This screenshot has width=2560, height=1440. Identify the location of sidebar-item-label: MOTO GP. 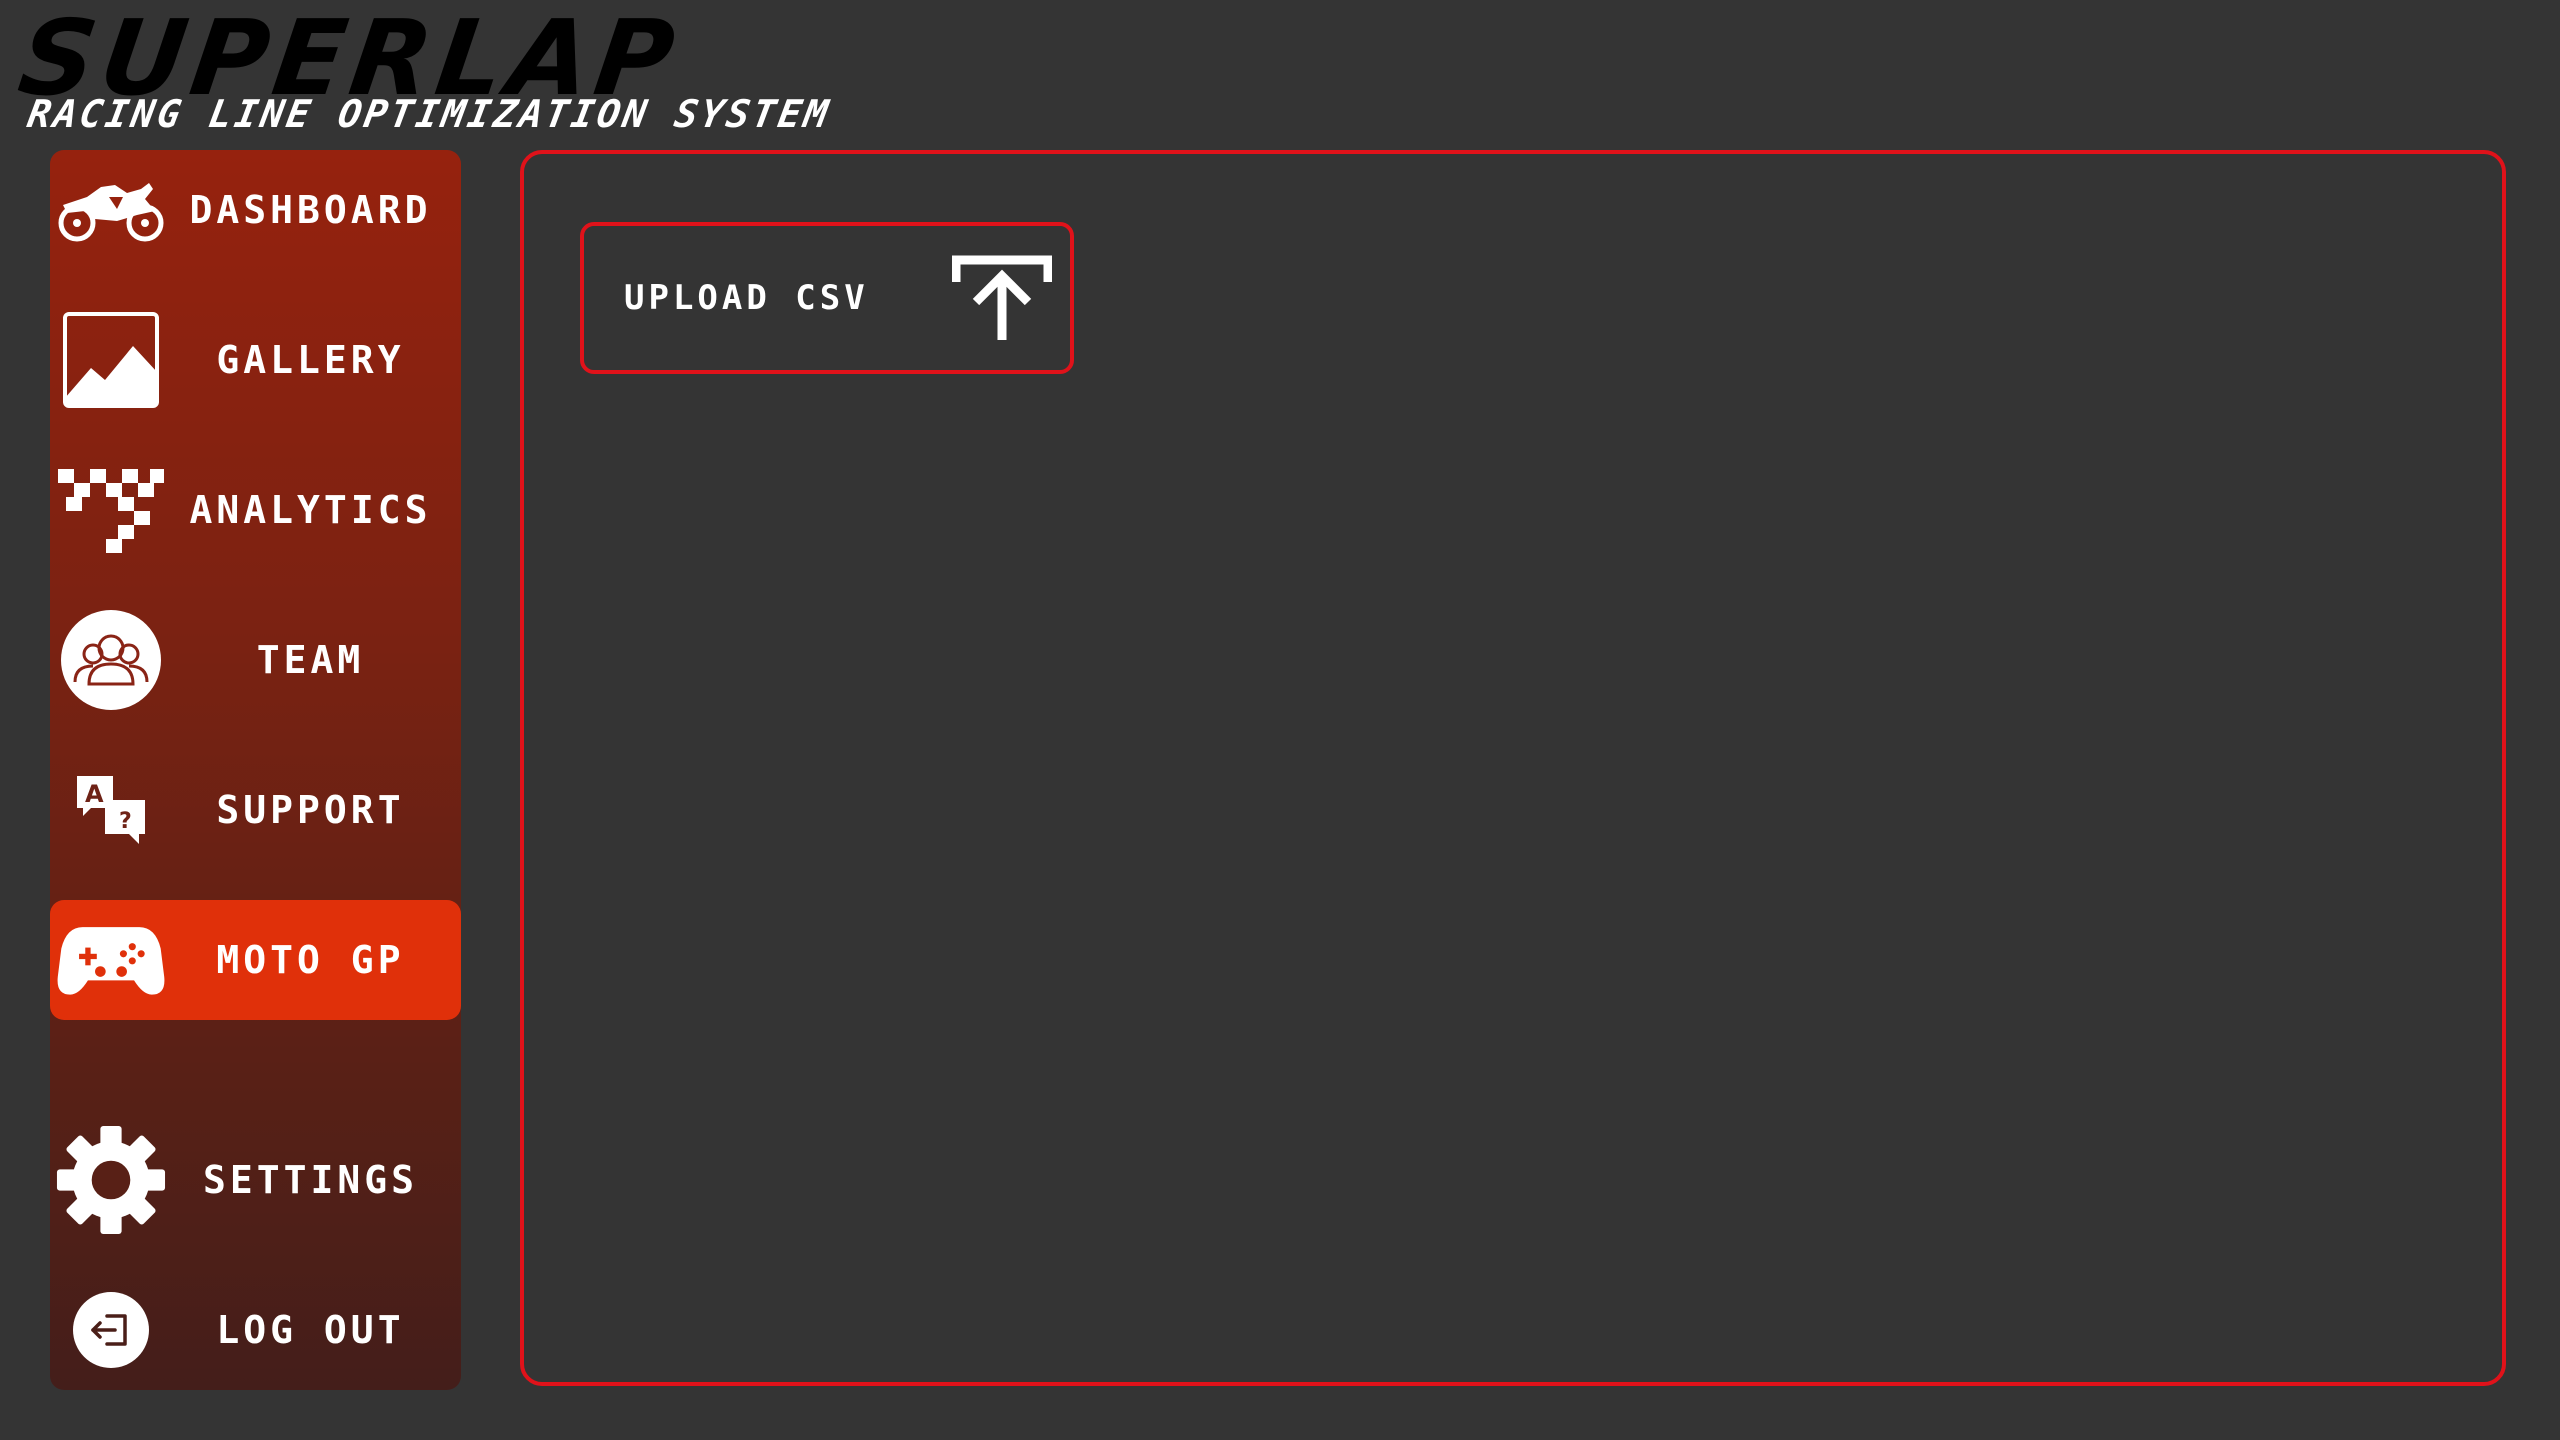
(310, 960).